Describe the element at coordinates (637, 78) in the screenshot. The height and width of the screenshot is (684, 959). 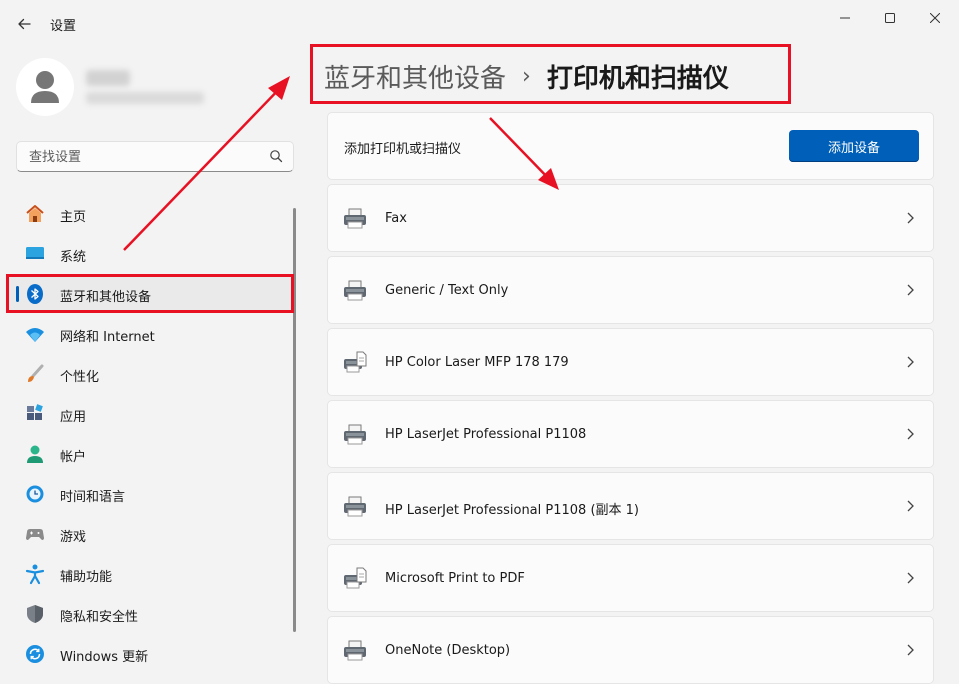
I see `page-title: 打印机和扫描仪` at that location.